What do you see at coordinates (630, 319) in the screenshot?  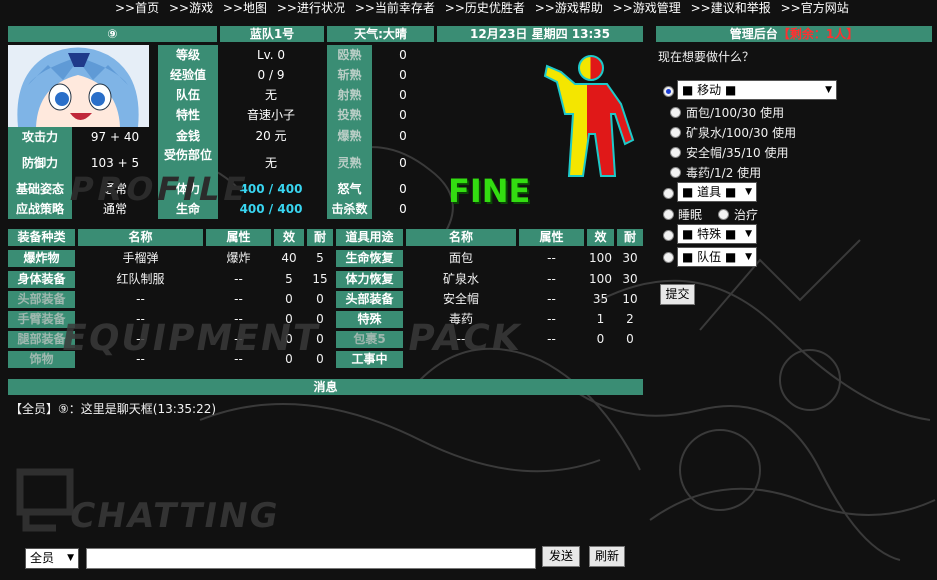 I see `item-dur: 2` at bounding box center [630, 319].